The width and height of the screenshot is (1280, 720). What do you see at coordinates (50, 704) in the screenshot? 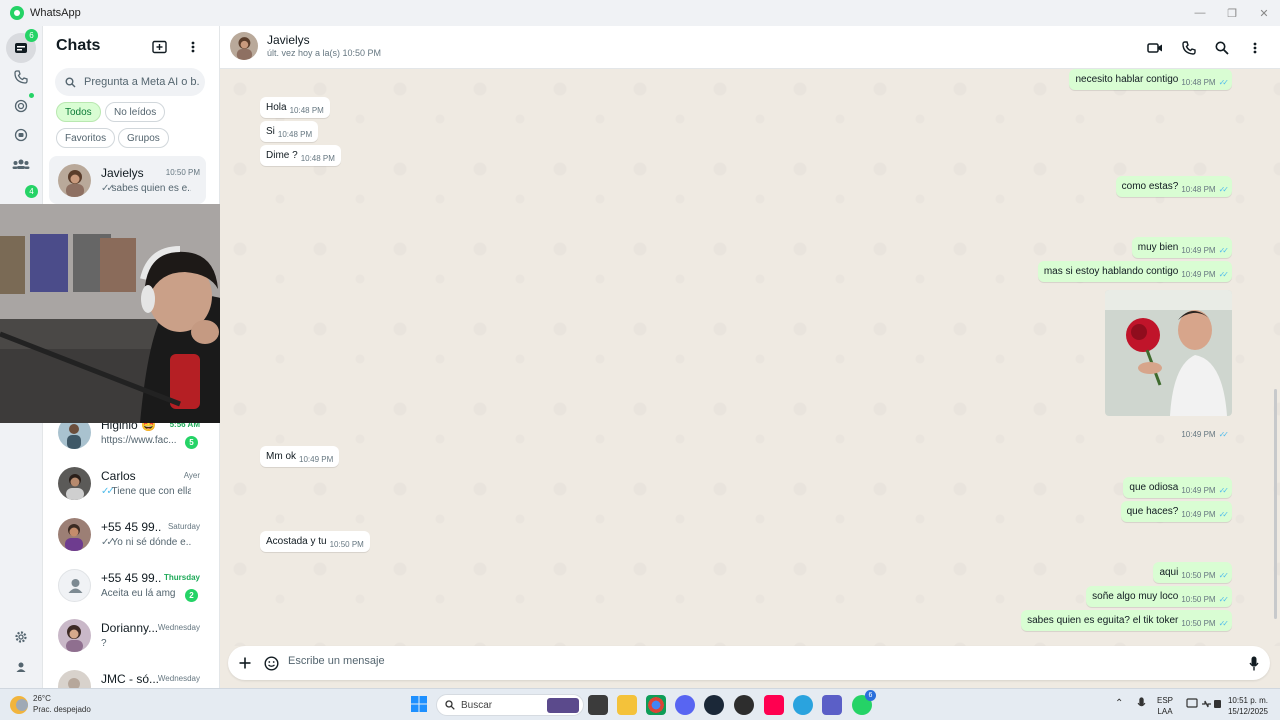
I see `weather-widget: 26°C Prac. despejado` at bounding box center [50, 704].